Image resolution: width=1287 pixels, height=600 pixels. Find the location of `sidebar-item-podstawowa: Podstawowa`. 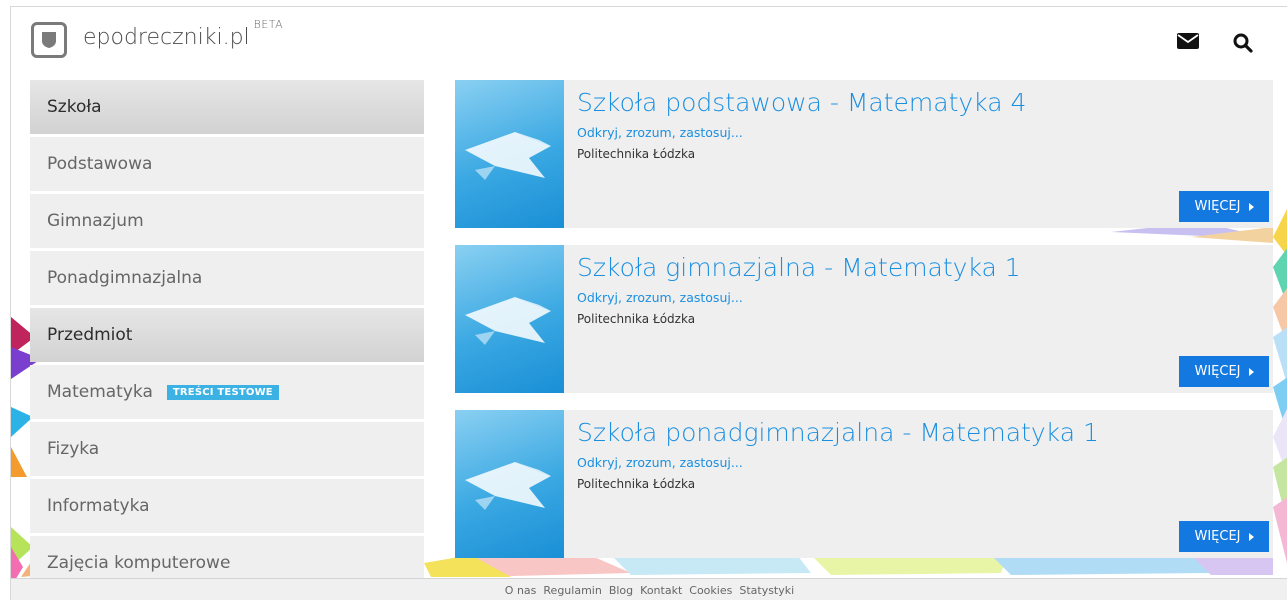

sidebar-item-podstawowa: Podstawowa is located at coordinates (227, 164).